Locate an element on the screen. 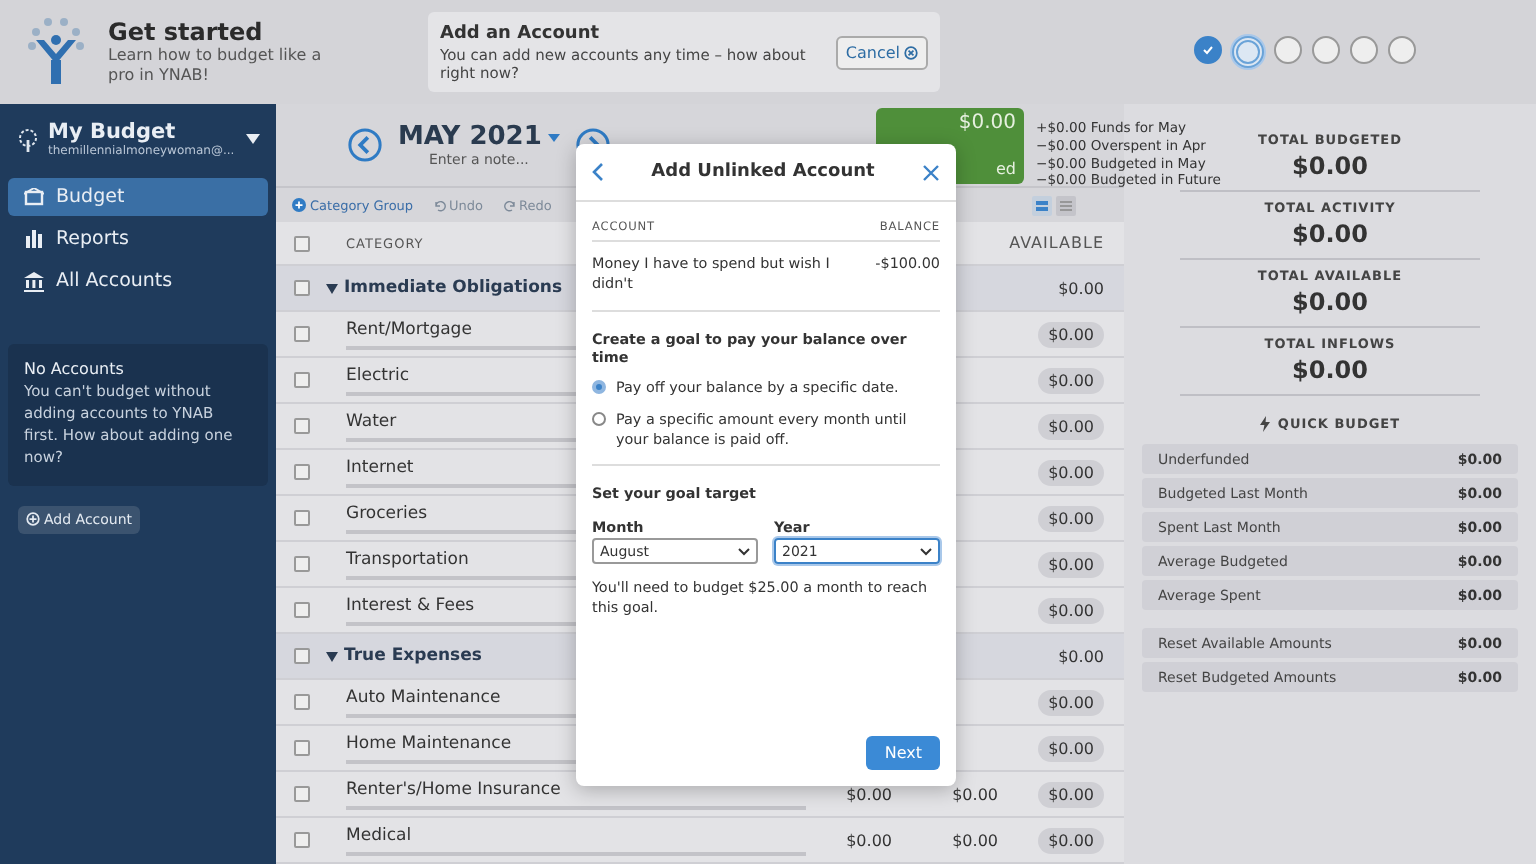 The height and width of the screenshot is (864, 1536). nav-item: Budget is located at coordinates (138, 197).